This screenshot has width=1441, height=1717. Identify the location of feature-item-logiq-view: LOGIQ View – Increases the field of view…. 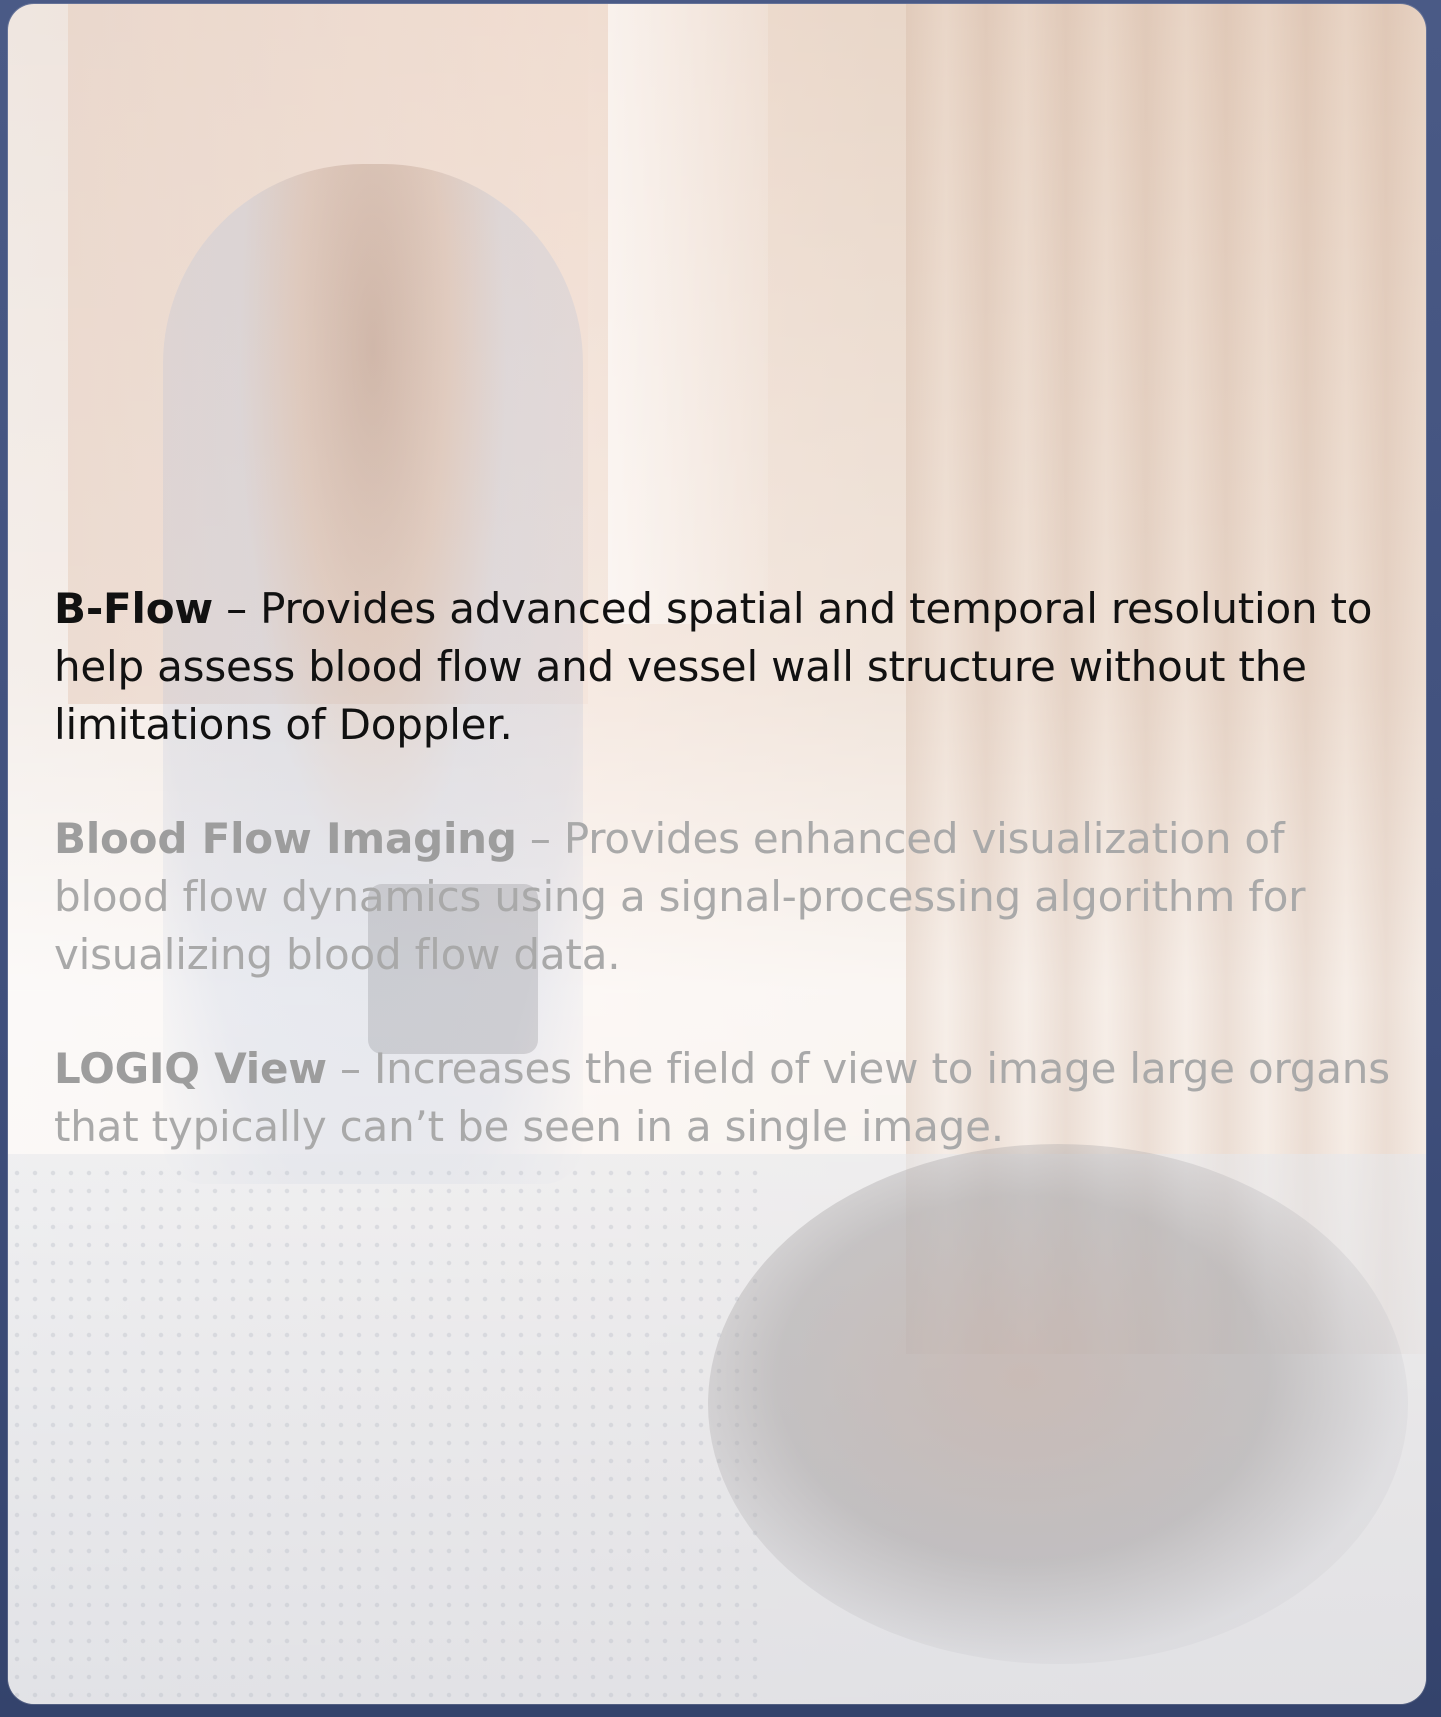
(724, 1098).